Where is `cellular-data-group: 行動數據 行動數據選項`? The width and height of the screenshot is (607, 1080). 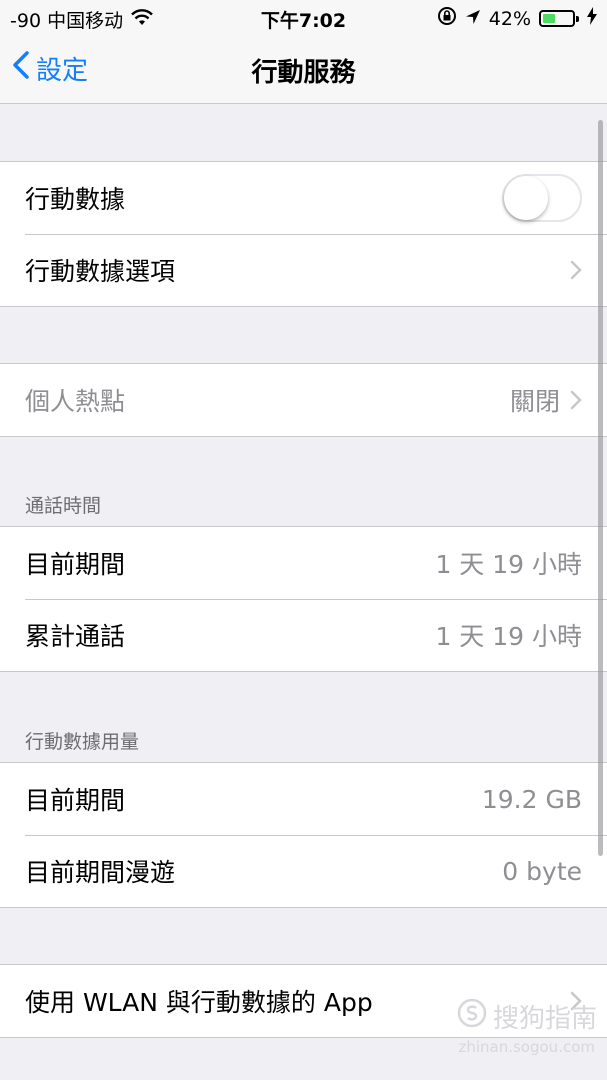 cellular-data-group: 行動數據 行動數據選項 is located at coordinates (303, 234).